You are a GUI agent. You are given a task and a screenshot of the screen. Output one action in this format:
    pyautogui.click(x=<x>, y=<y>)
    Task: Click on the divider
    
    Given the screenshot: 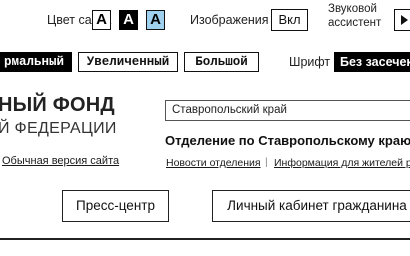 What is the action you would take?
    pyautogui.click(x=205, y=239)
    